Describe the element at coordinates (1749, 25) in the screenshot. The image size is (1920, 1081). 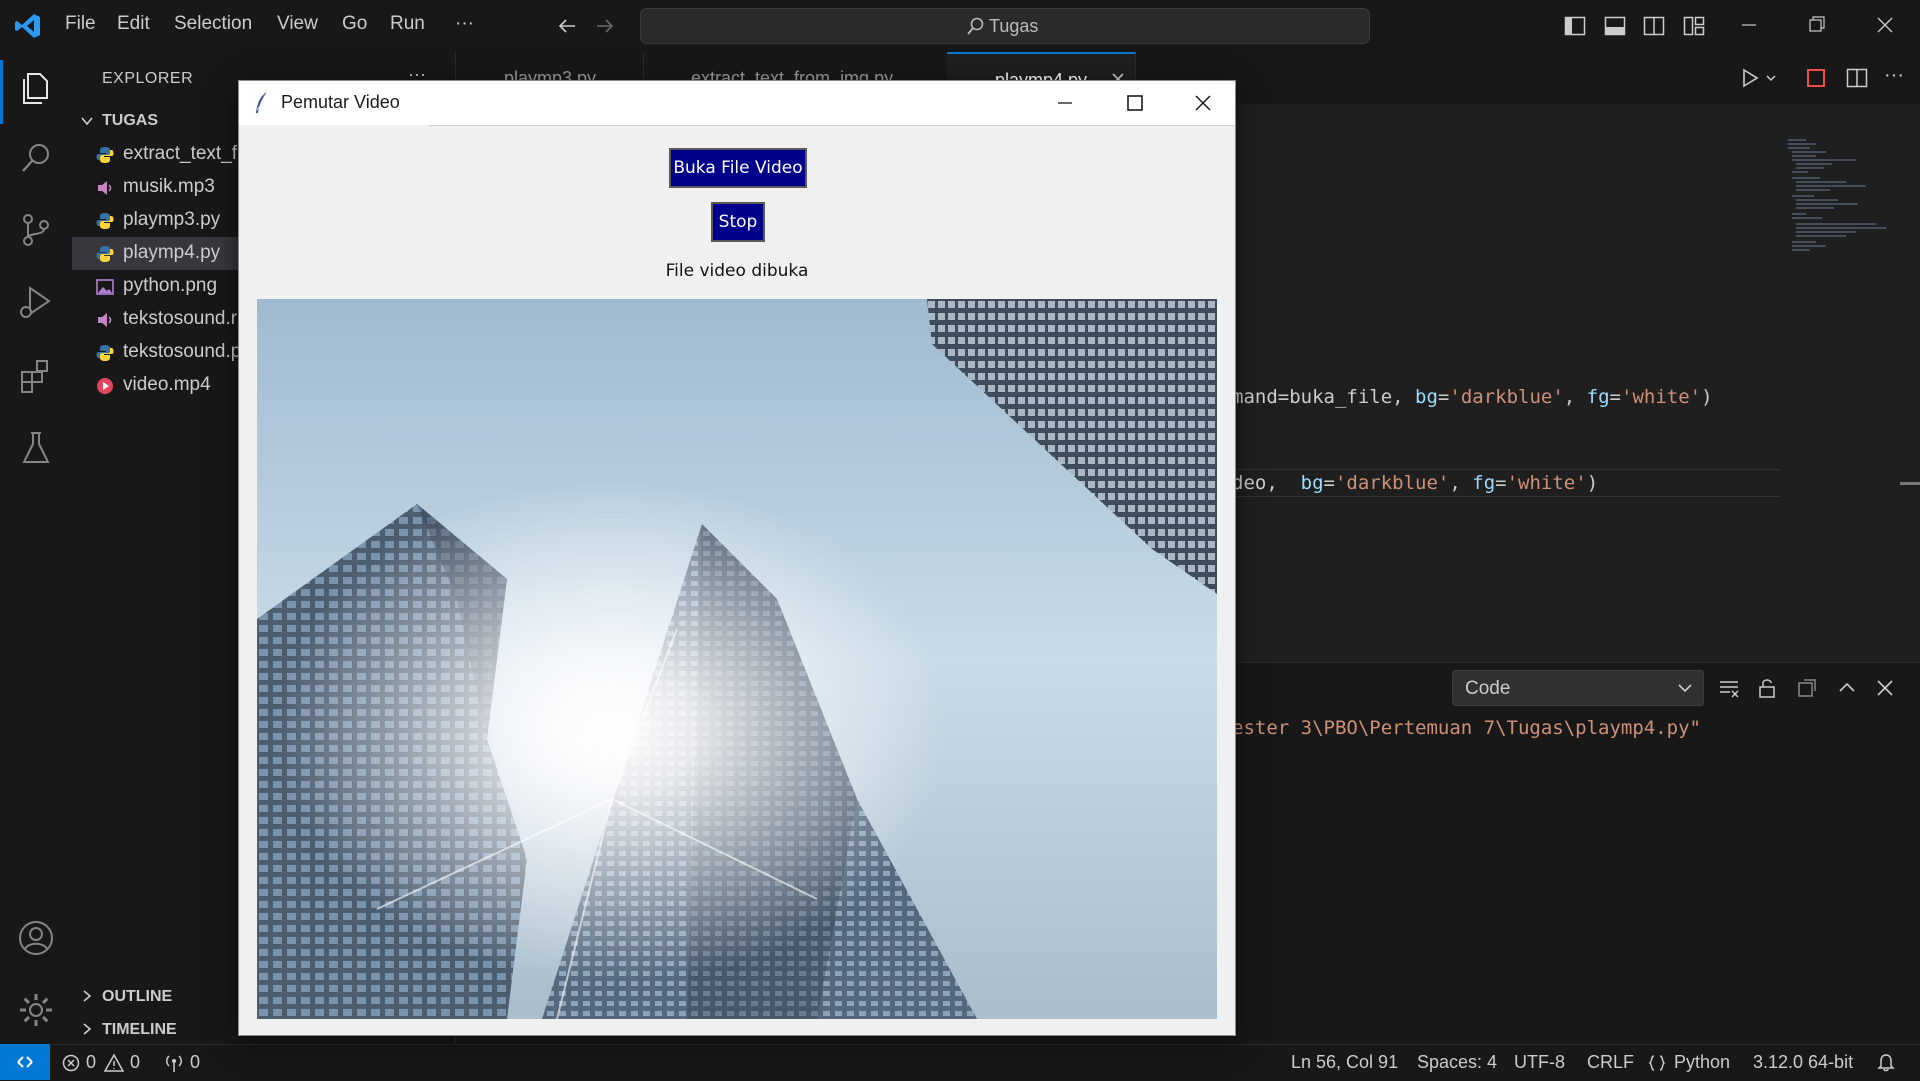
I see `minimize-icon` at that location.